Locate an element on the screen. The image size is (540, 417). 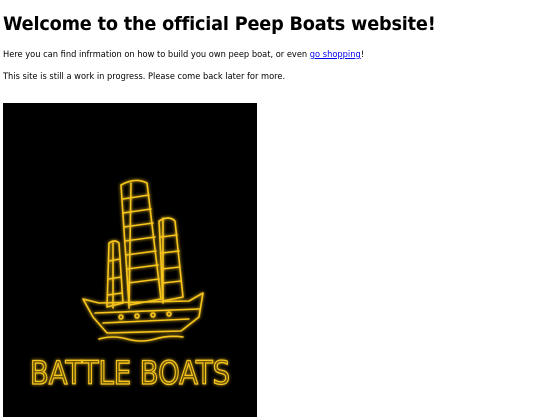
intro-end-text: ! is located at coordinates (362, 55).